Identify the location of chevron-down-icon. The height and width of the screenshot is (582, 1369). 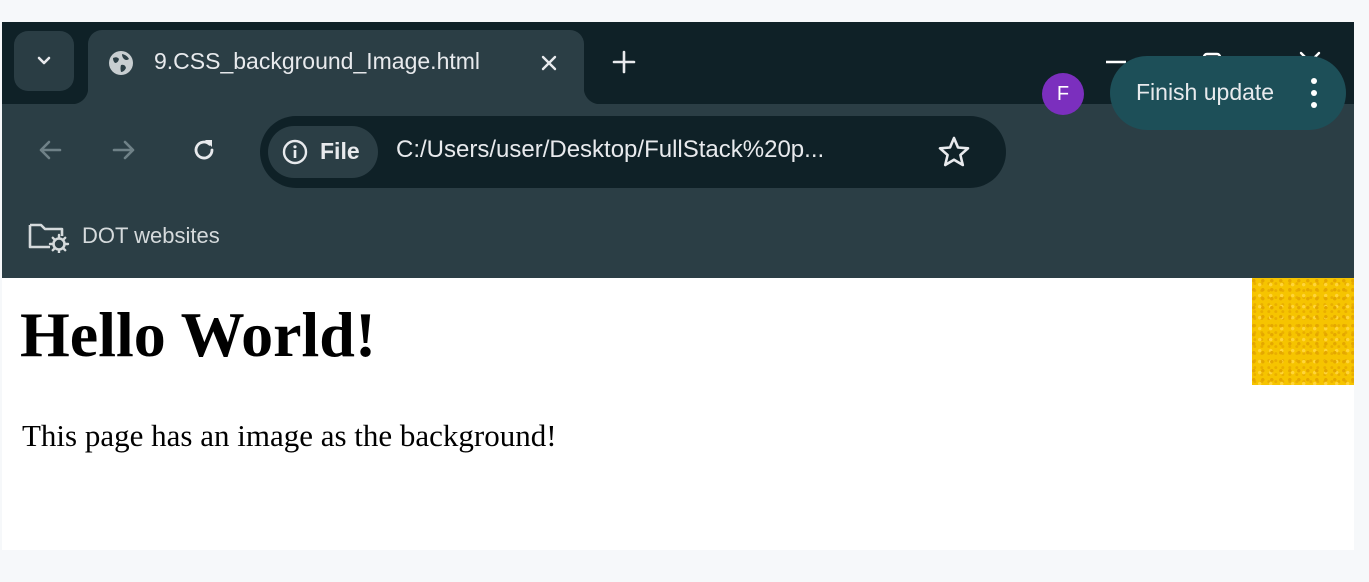
(44, 60).